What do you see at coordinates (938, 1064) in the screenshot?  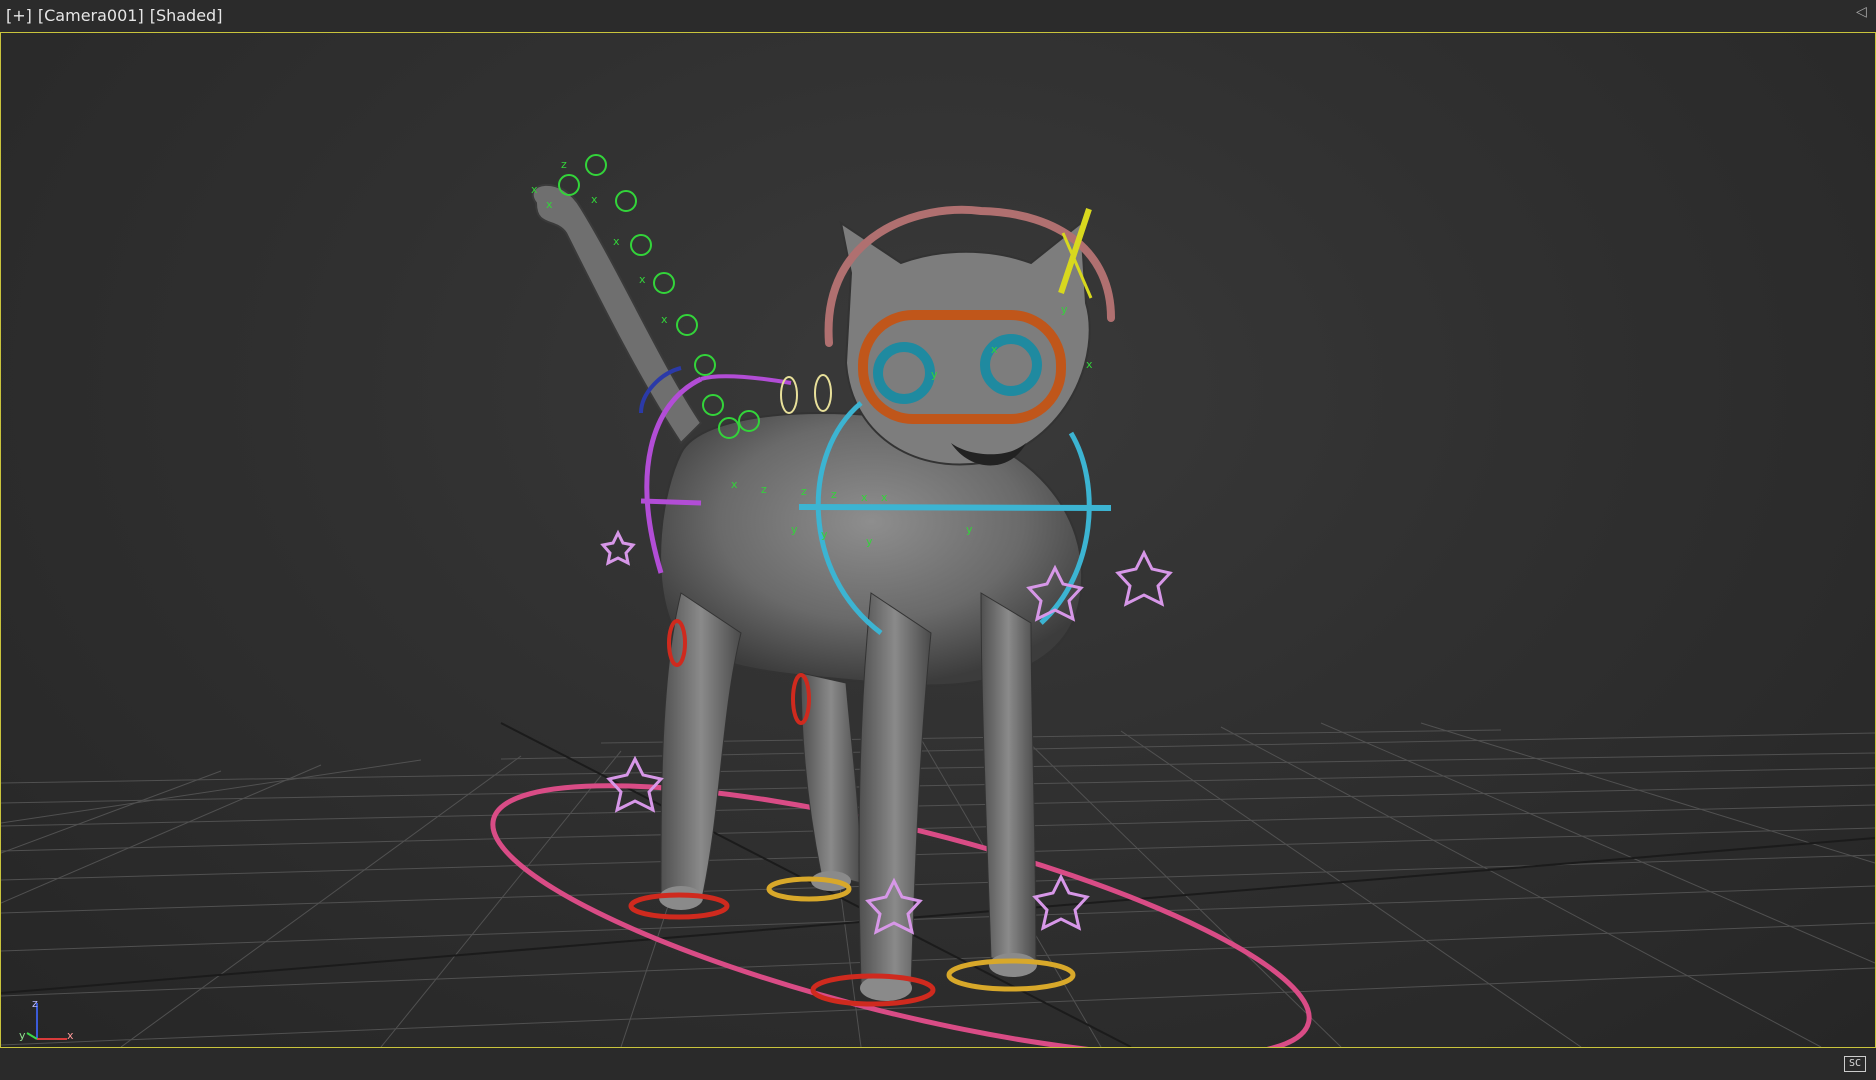 I see `viewport-footer: SC` at bounding box center [938, 1064].